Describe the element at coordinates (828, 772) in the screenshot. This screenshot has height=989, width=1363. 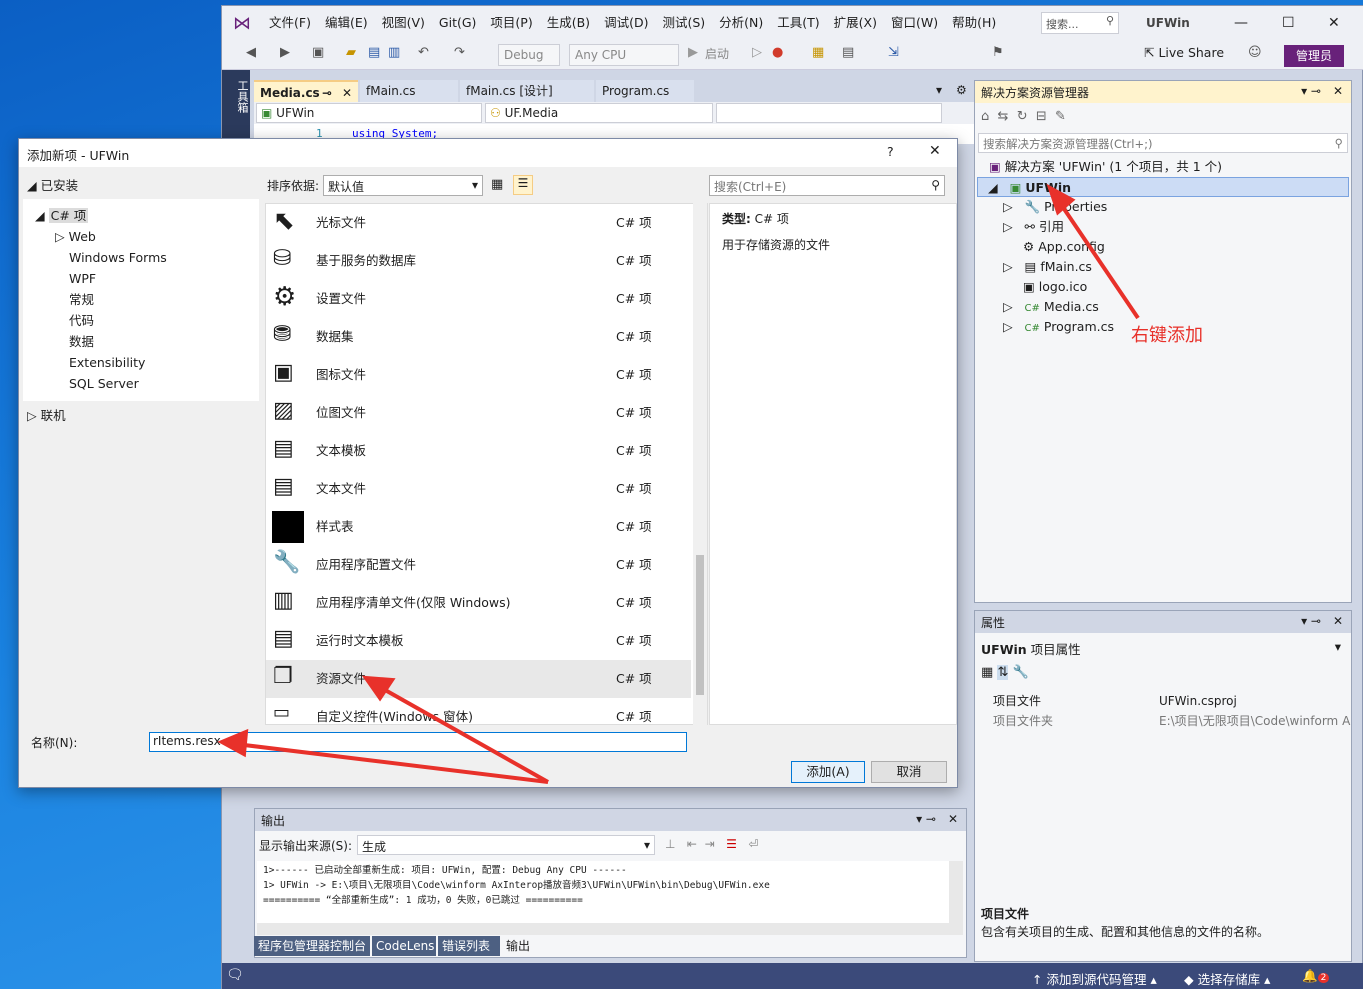
I see `add-button: 添加(A)` at that location.